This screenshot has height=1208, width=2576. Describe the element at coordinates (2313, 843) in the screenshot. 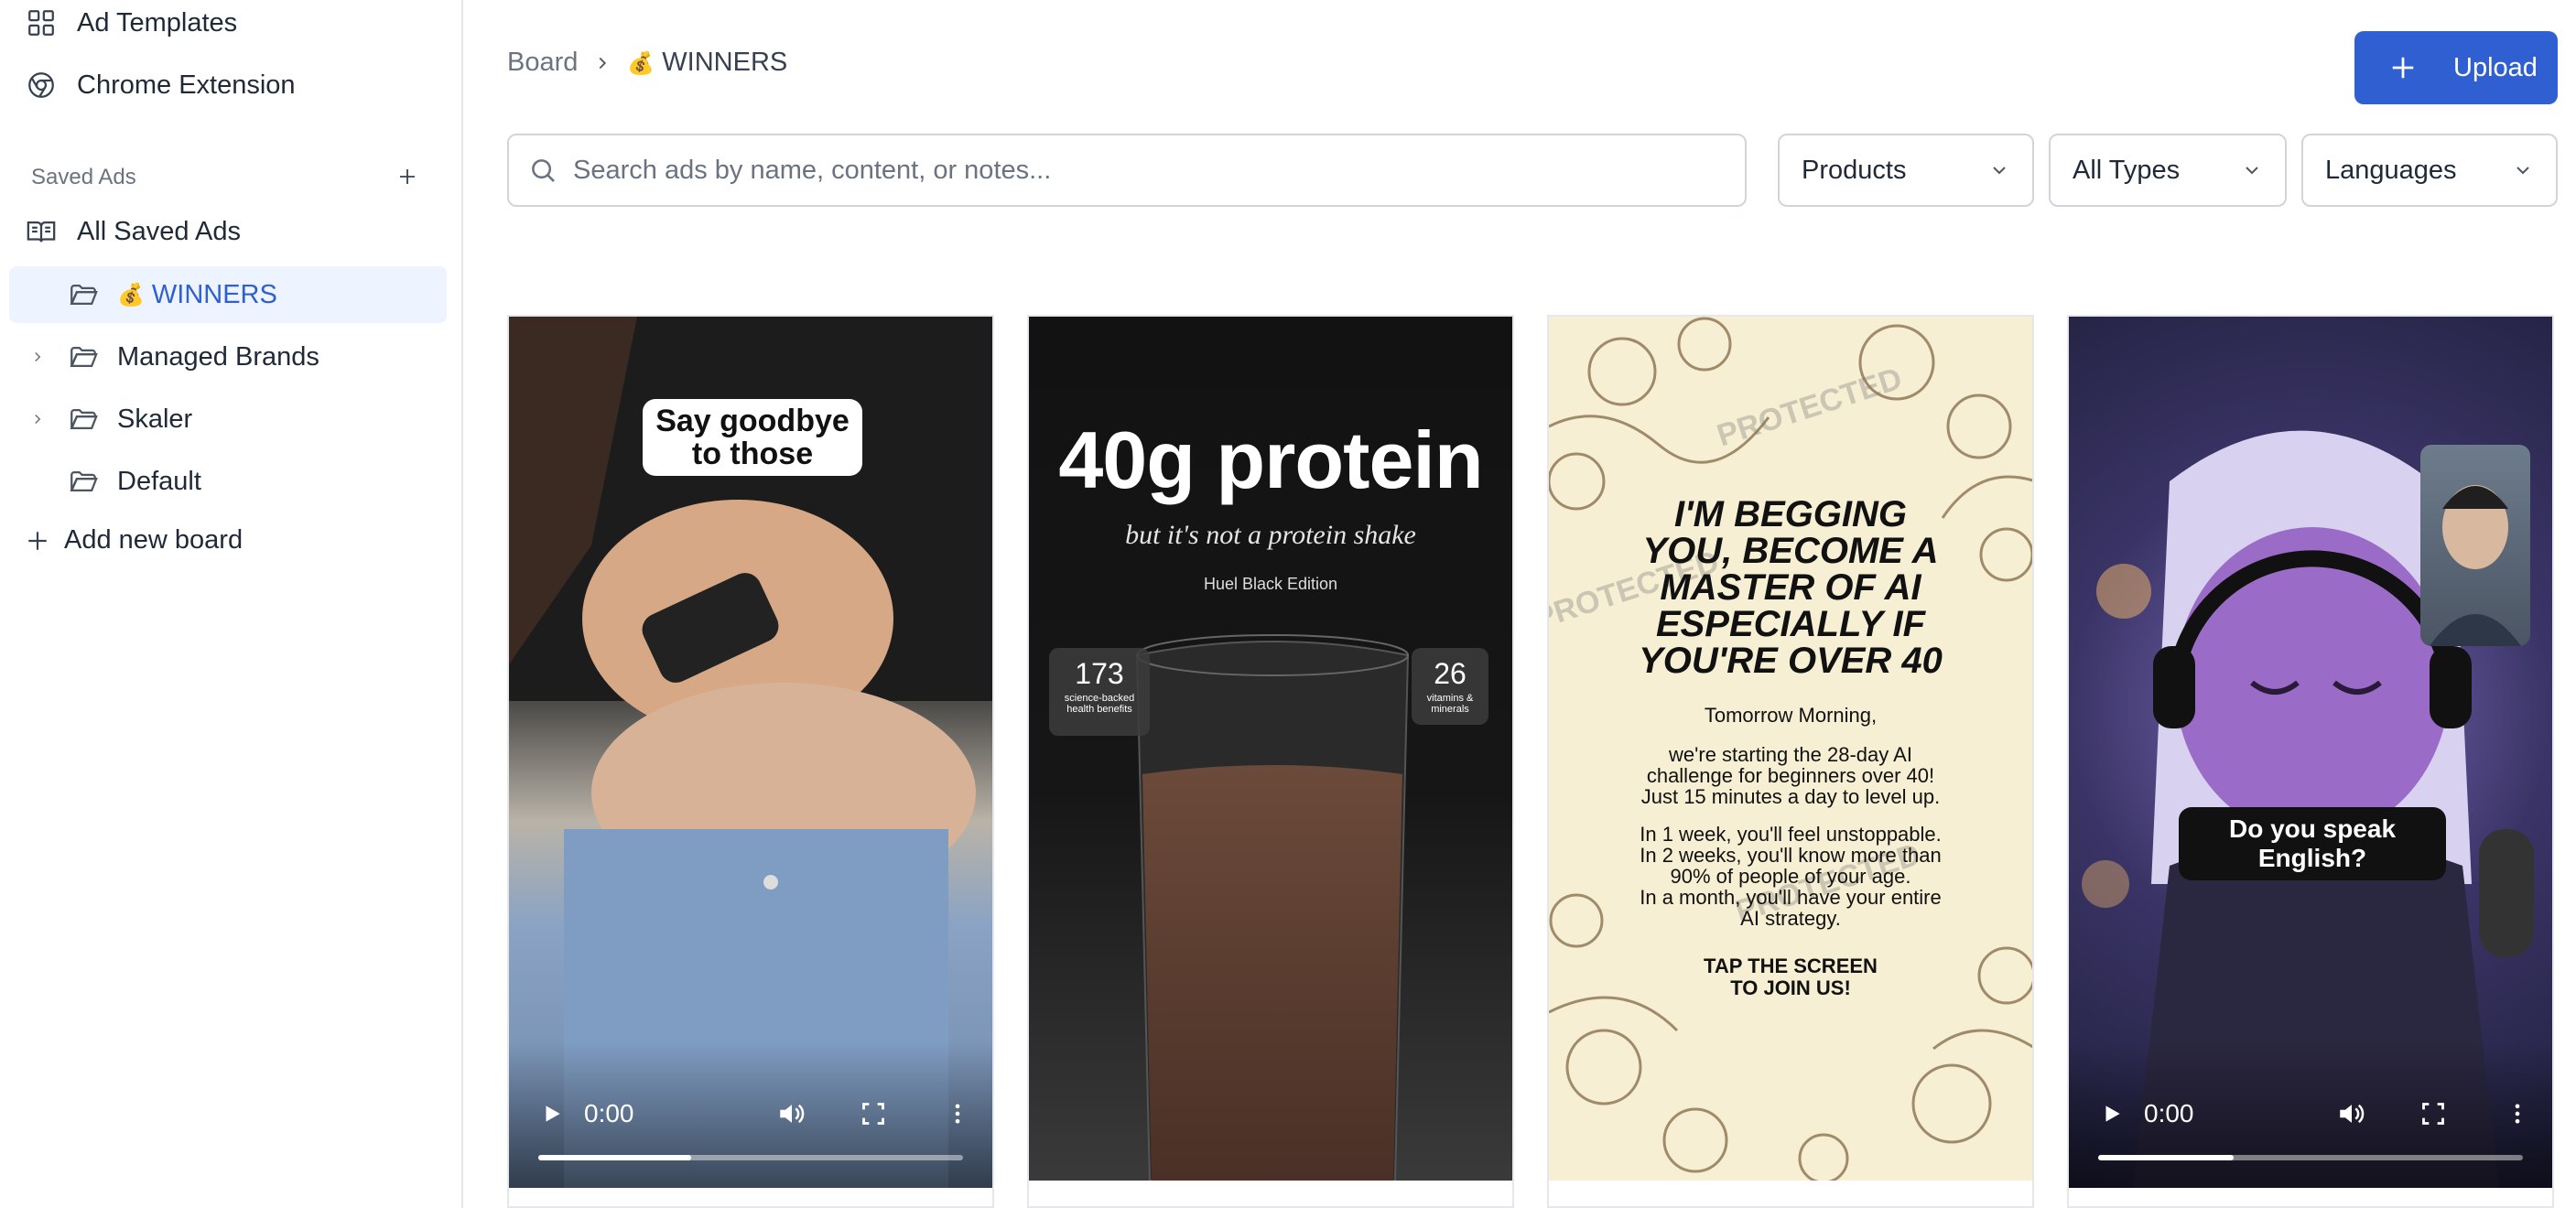

I see `video-caption: Do you speak English?` at that location.